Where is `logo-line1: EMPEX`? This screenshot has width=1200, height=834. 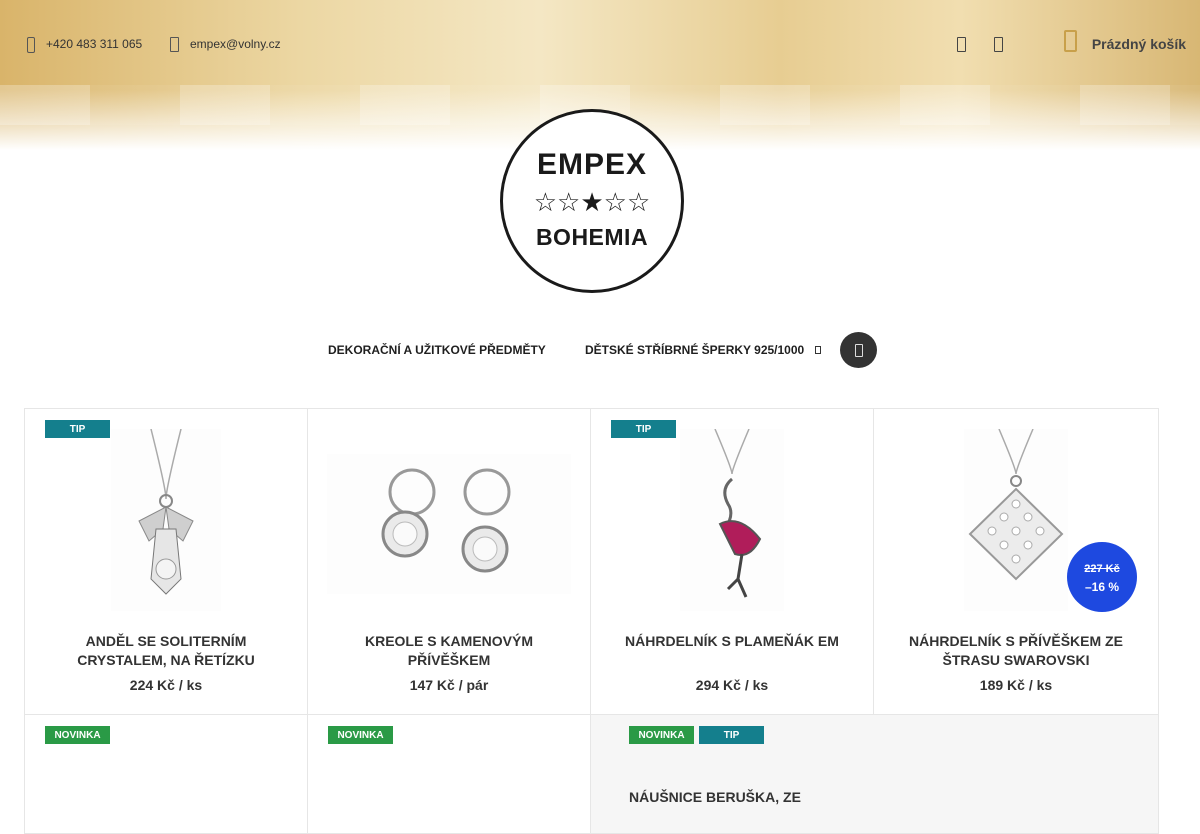 logo-line1: EMPEX is located at coordinates (592, 164).